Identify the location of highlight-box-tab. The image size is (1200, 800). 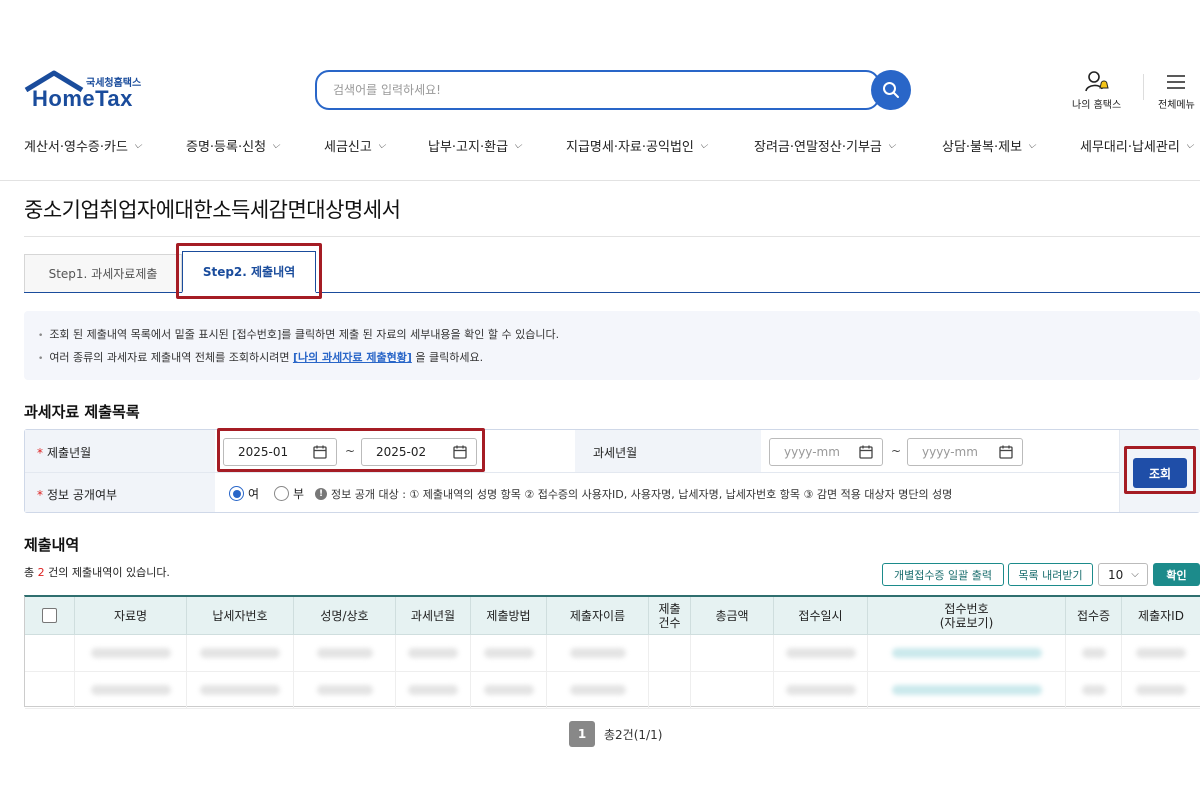
(249, 271).